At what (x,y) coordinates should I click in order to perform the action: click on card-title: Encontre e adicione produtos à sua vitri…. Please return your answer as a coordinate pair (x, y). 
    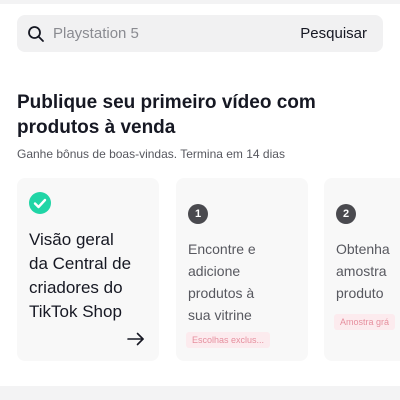
    Looking at the image, I should click on (222, 282).